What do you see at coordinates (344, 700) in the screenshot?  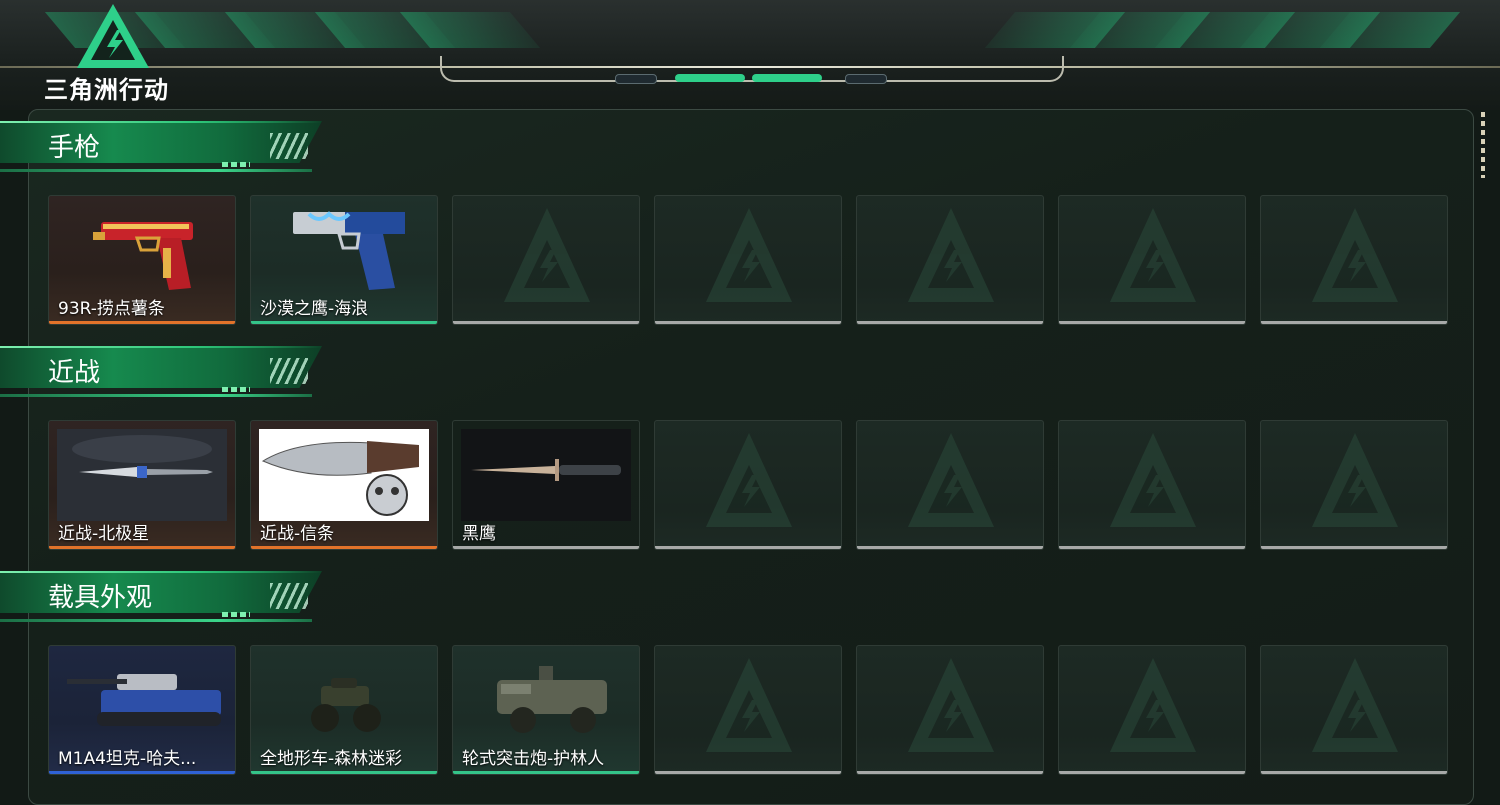 I see `atv-icon` at bounding box center [344, 700].